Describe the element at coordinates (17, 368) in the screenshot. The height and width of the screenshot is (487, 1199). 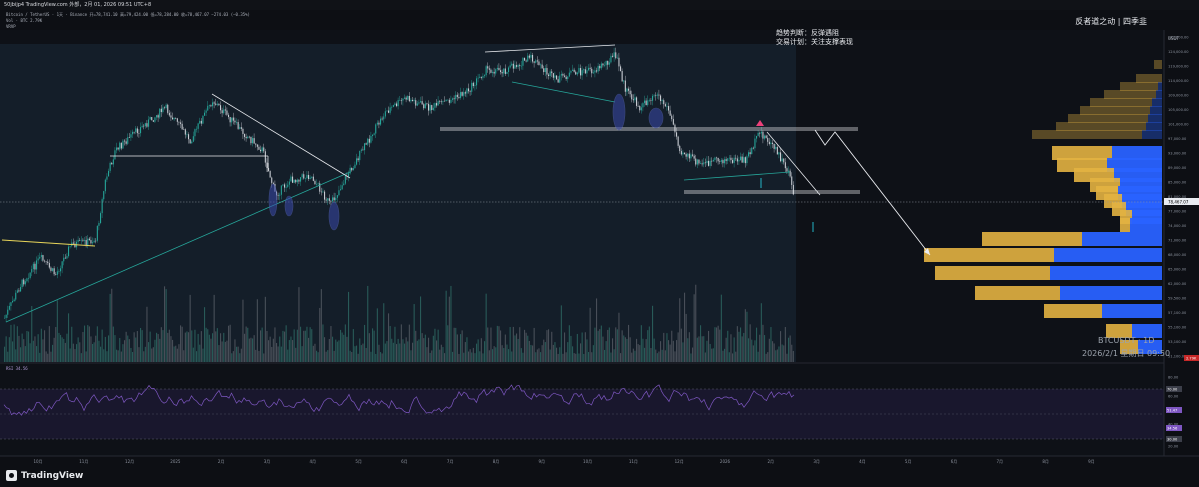
I see `rsi-legend: RSI 34.56` at that location.